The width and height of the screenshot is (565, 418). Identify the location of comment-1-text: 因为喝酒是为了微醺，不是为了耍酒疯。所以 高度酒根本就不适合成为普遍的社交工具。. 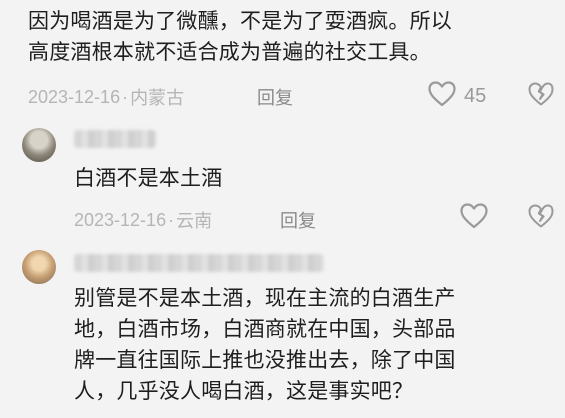
(288, 37).